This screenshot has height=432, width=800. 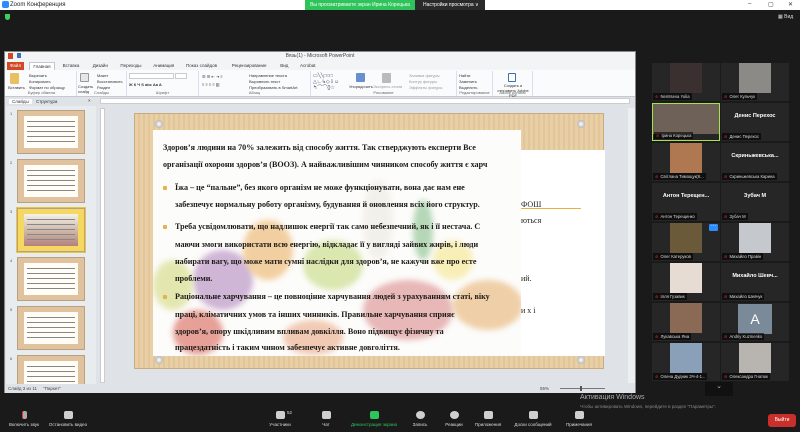 I want to click on security-shield-icon, so click(x=7, y=17).